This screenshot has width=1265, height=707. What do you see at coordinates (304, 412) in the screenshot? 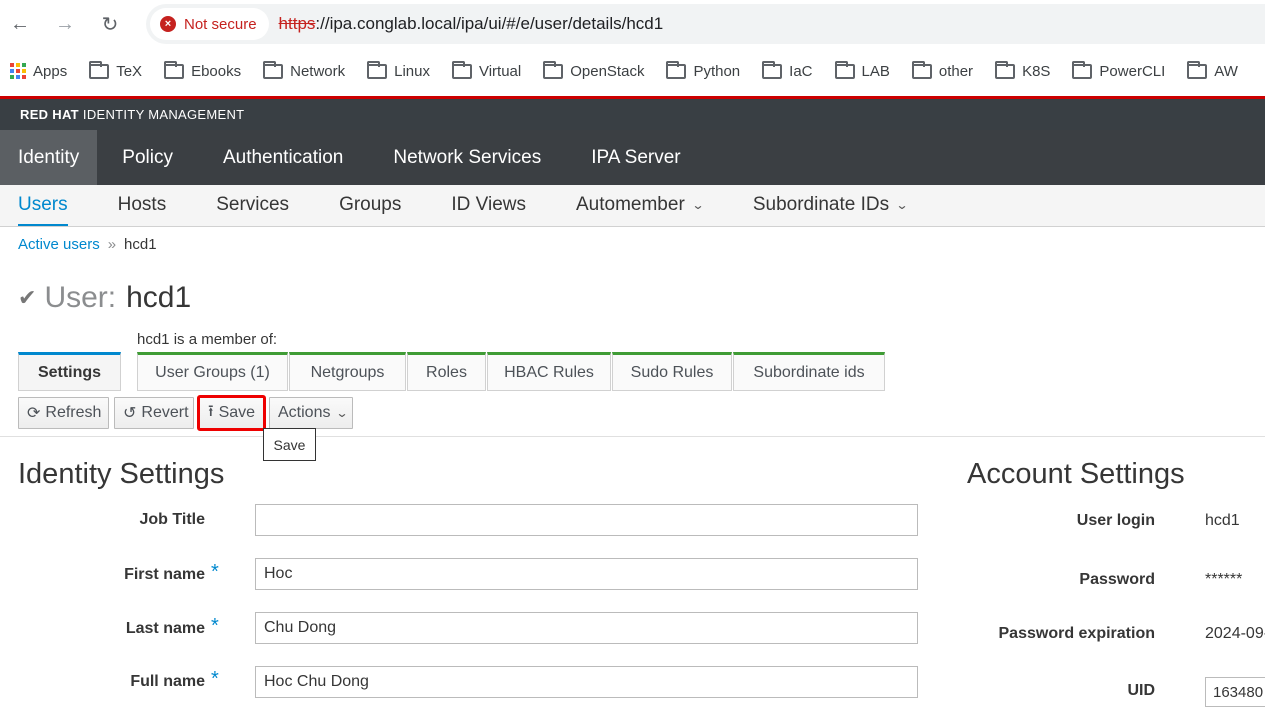
I see `actions-label: Actions` at bounding box center [304, 412].